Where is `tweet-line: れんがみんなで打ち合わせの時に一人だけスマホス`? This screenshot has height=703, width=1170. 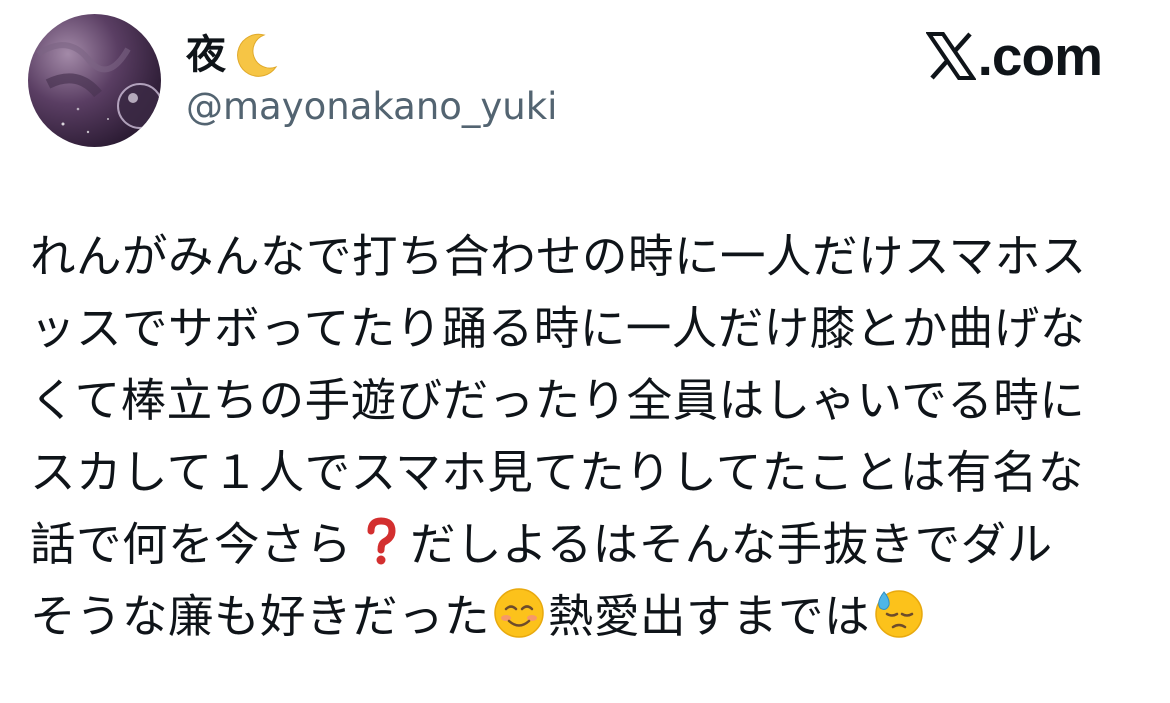 tweet-line: れんがみんなで打ち合わせの時に一人だけスマホス is located at coordinates (590, 257).